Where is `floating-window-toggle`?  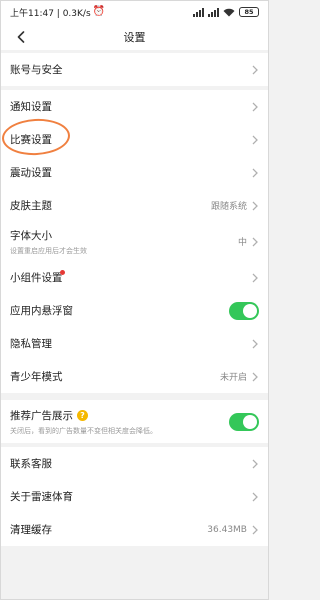 floating-window-toggle is located at coordinates (244, 310).